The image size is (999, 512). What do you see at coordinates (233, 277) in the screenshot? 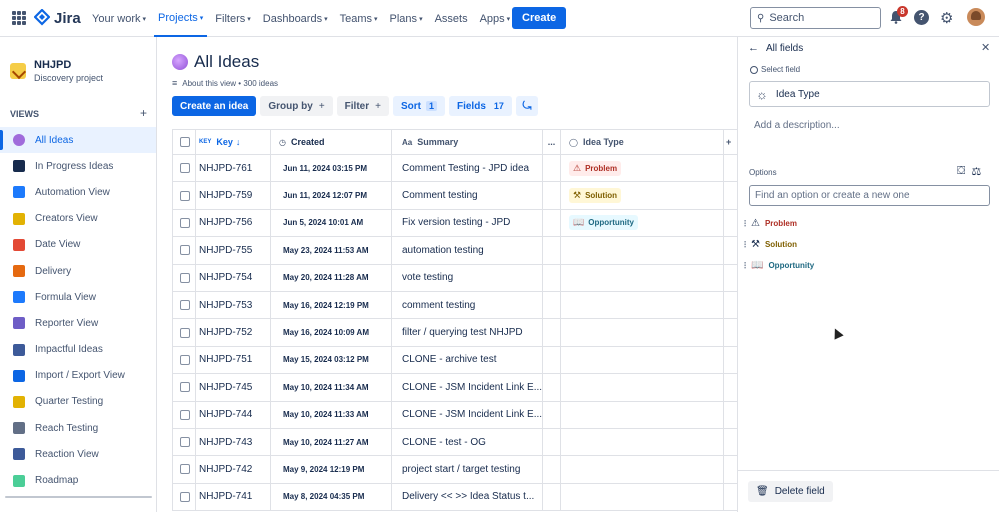
I see `idea-key: NHJPD-754` at bounding box center [233, 277].